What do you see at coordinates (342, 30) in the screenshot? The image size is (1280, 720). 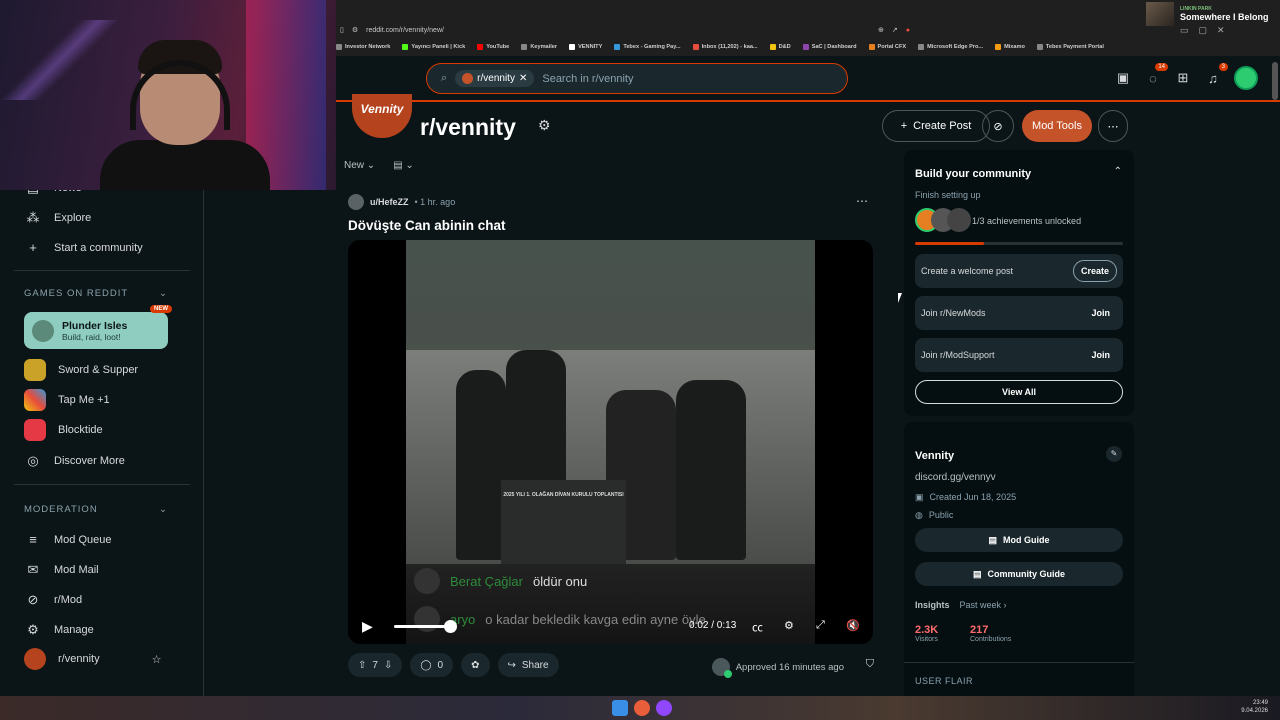 I see `bookmark-star-icon: ▯` at bounding box center [342, 30].